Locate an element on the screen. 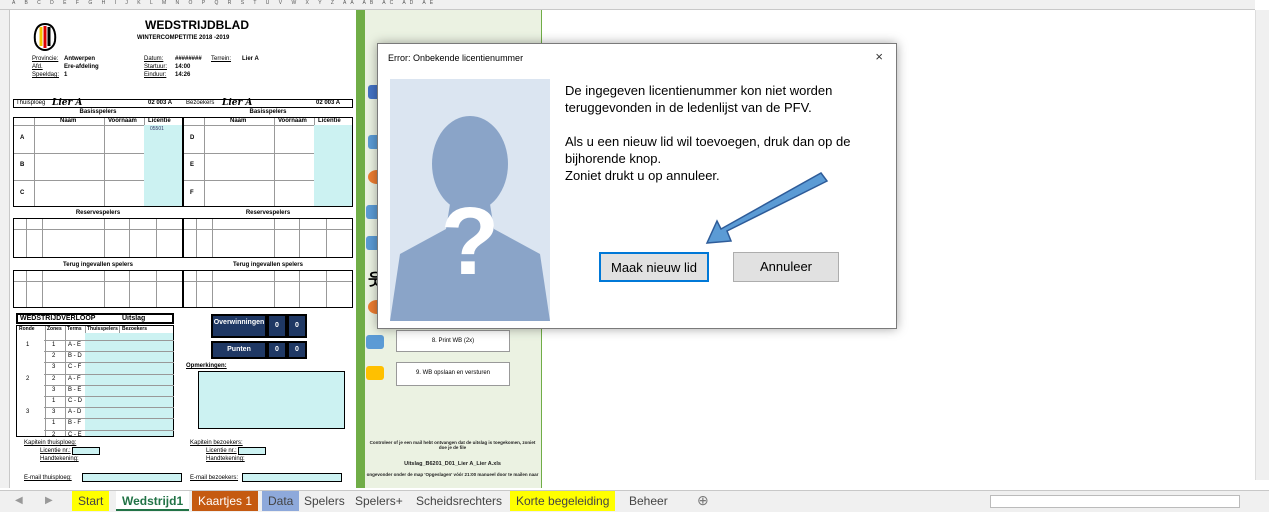  email-bez-input is located at coordinates (292, 477).